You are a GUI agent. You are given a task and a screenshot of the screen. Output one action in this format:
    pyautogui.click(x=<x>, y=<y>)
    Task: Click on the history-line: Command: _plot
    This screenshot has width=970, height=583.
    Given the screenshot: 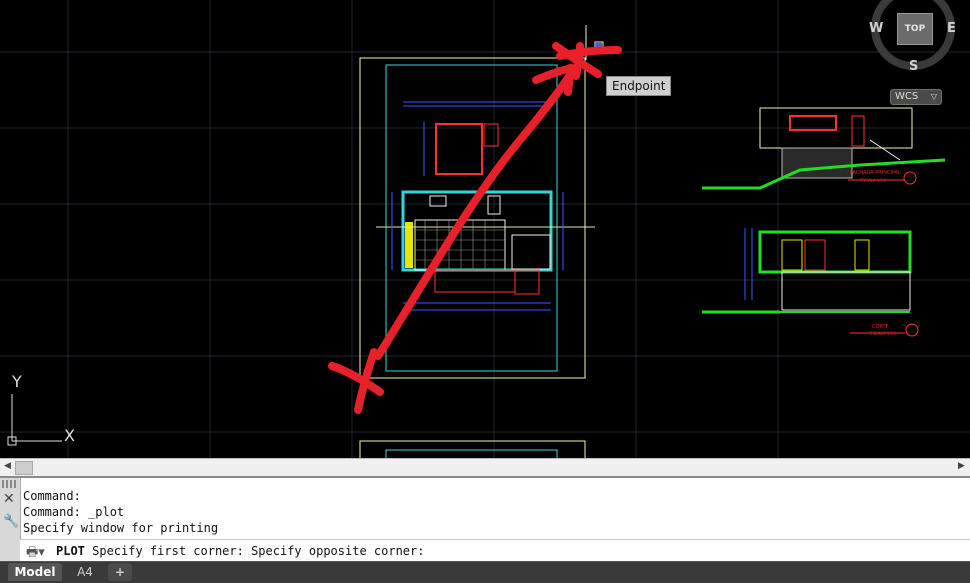 What is the action you would take?
    pyautogui.click(x=74, y=512)
    